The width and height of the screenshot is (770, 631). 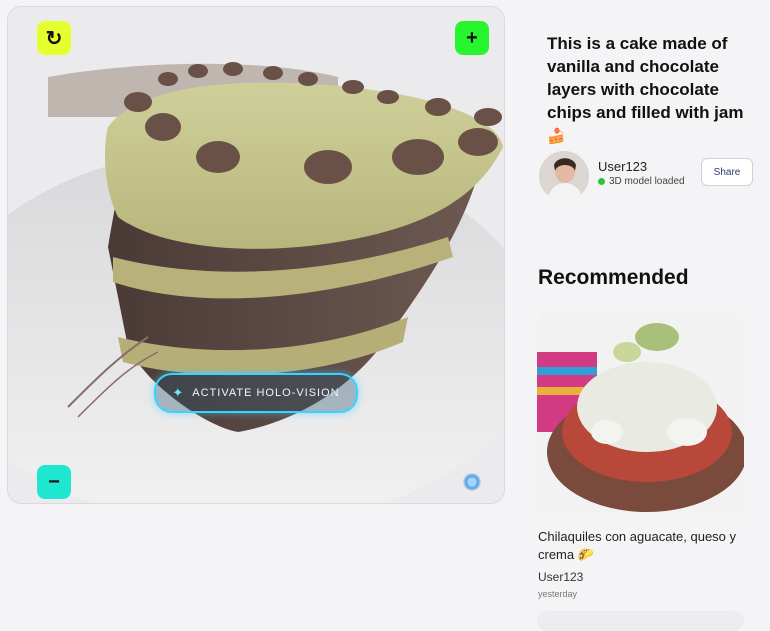 I want to click on chilaquiles-thumbnail, so click(x=640, y=415).